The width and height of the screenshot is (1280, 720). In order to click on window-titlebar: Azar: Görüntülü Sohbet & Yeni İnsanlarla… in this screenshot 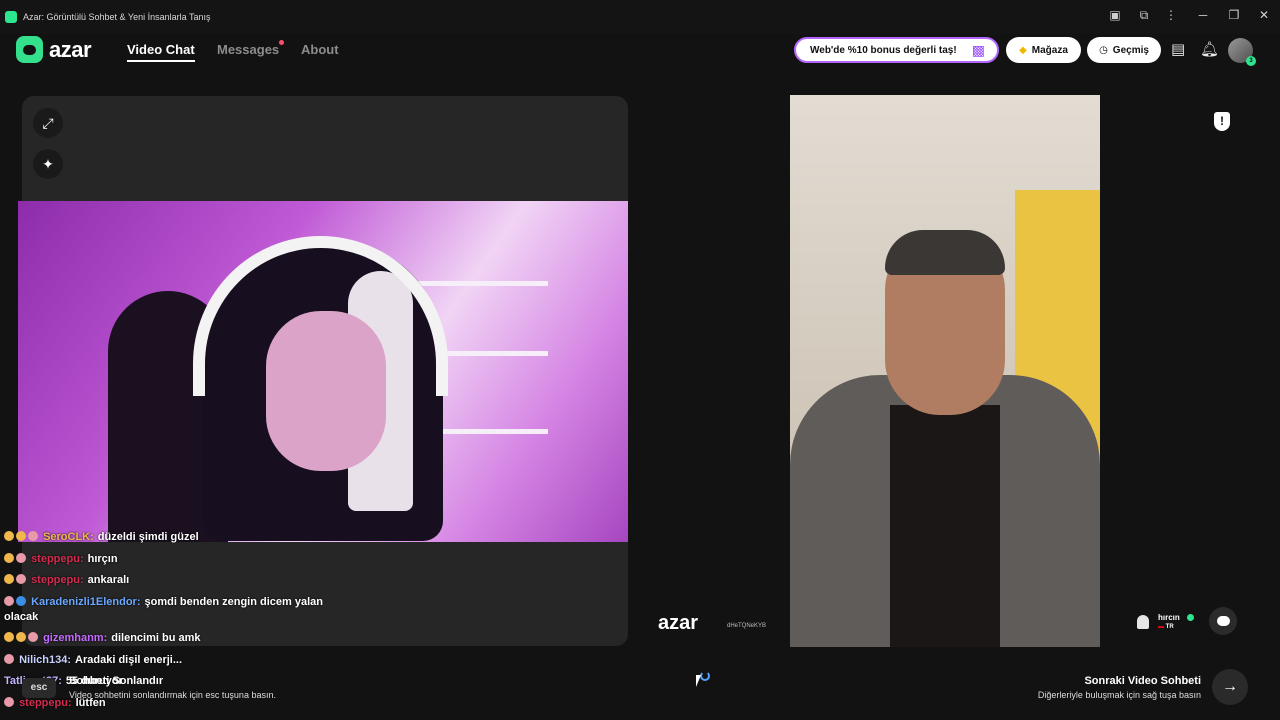, I will do `click(640, 17)`.